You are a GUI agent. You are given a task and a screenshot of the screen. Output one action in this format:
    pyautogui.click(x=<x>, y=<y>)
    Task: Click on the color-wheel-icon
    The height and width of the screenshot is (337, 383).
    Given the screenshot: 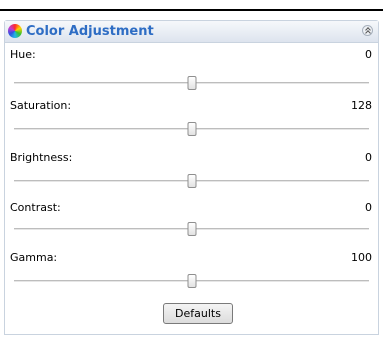 What is the action you would take?
    pyautogui.click(x=15, y=31)
    